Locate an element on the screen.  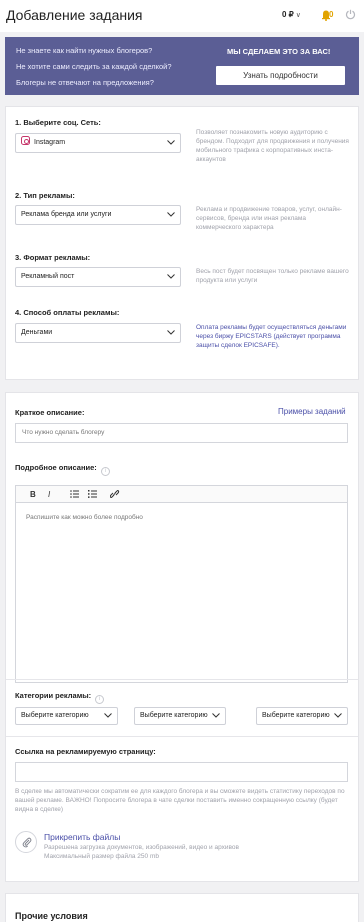
attach-button is located at coordinates (26, 842).